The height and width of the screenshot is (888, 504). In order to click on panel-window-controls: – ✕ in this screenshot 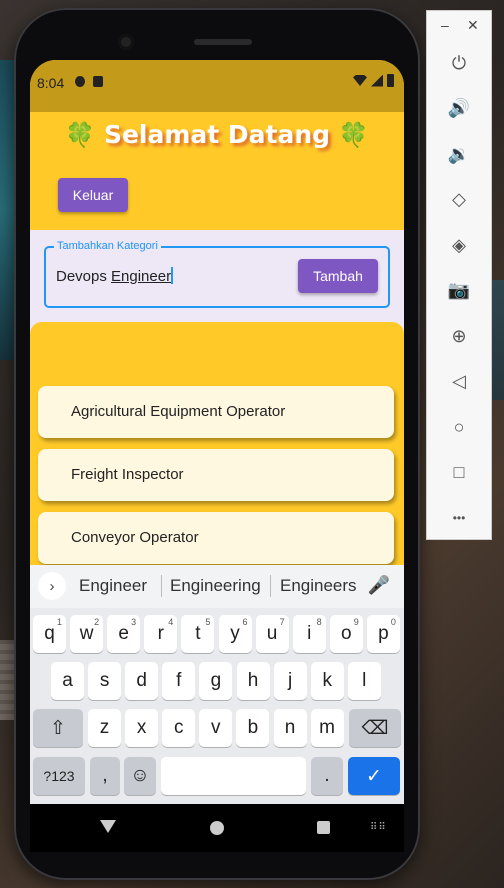, I will do `click(459, 26)`.